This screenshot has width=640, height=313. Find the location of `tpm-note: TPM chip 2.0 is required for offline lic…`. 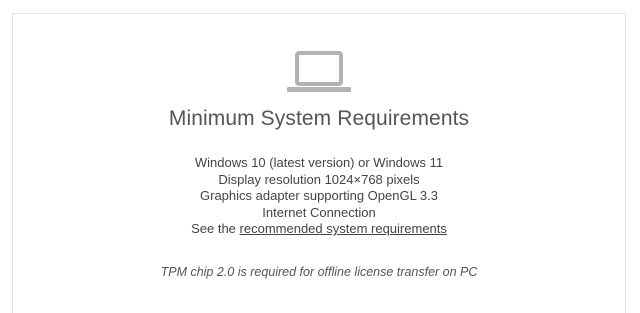

tpm-note: TPM chip 2.0 is required for offline lic… is located at coordinates (319, 272).